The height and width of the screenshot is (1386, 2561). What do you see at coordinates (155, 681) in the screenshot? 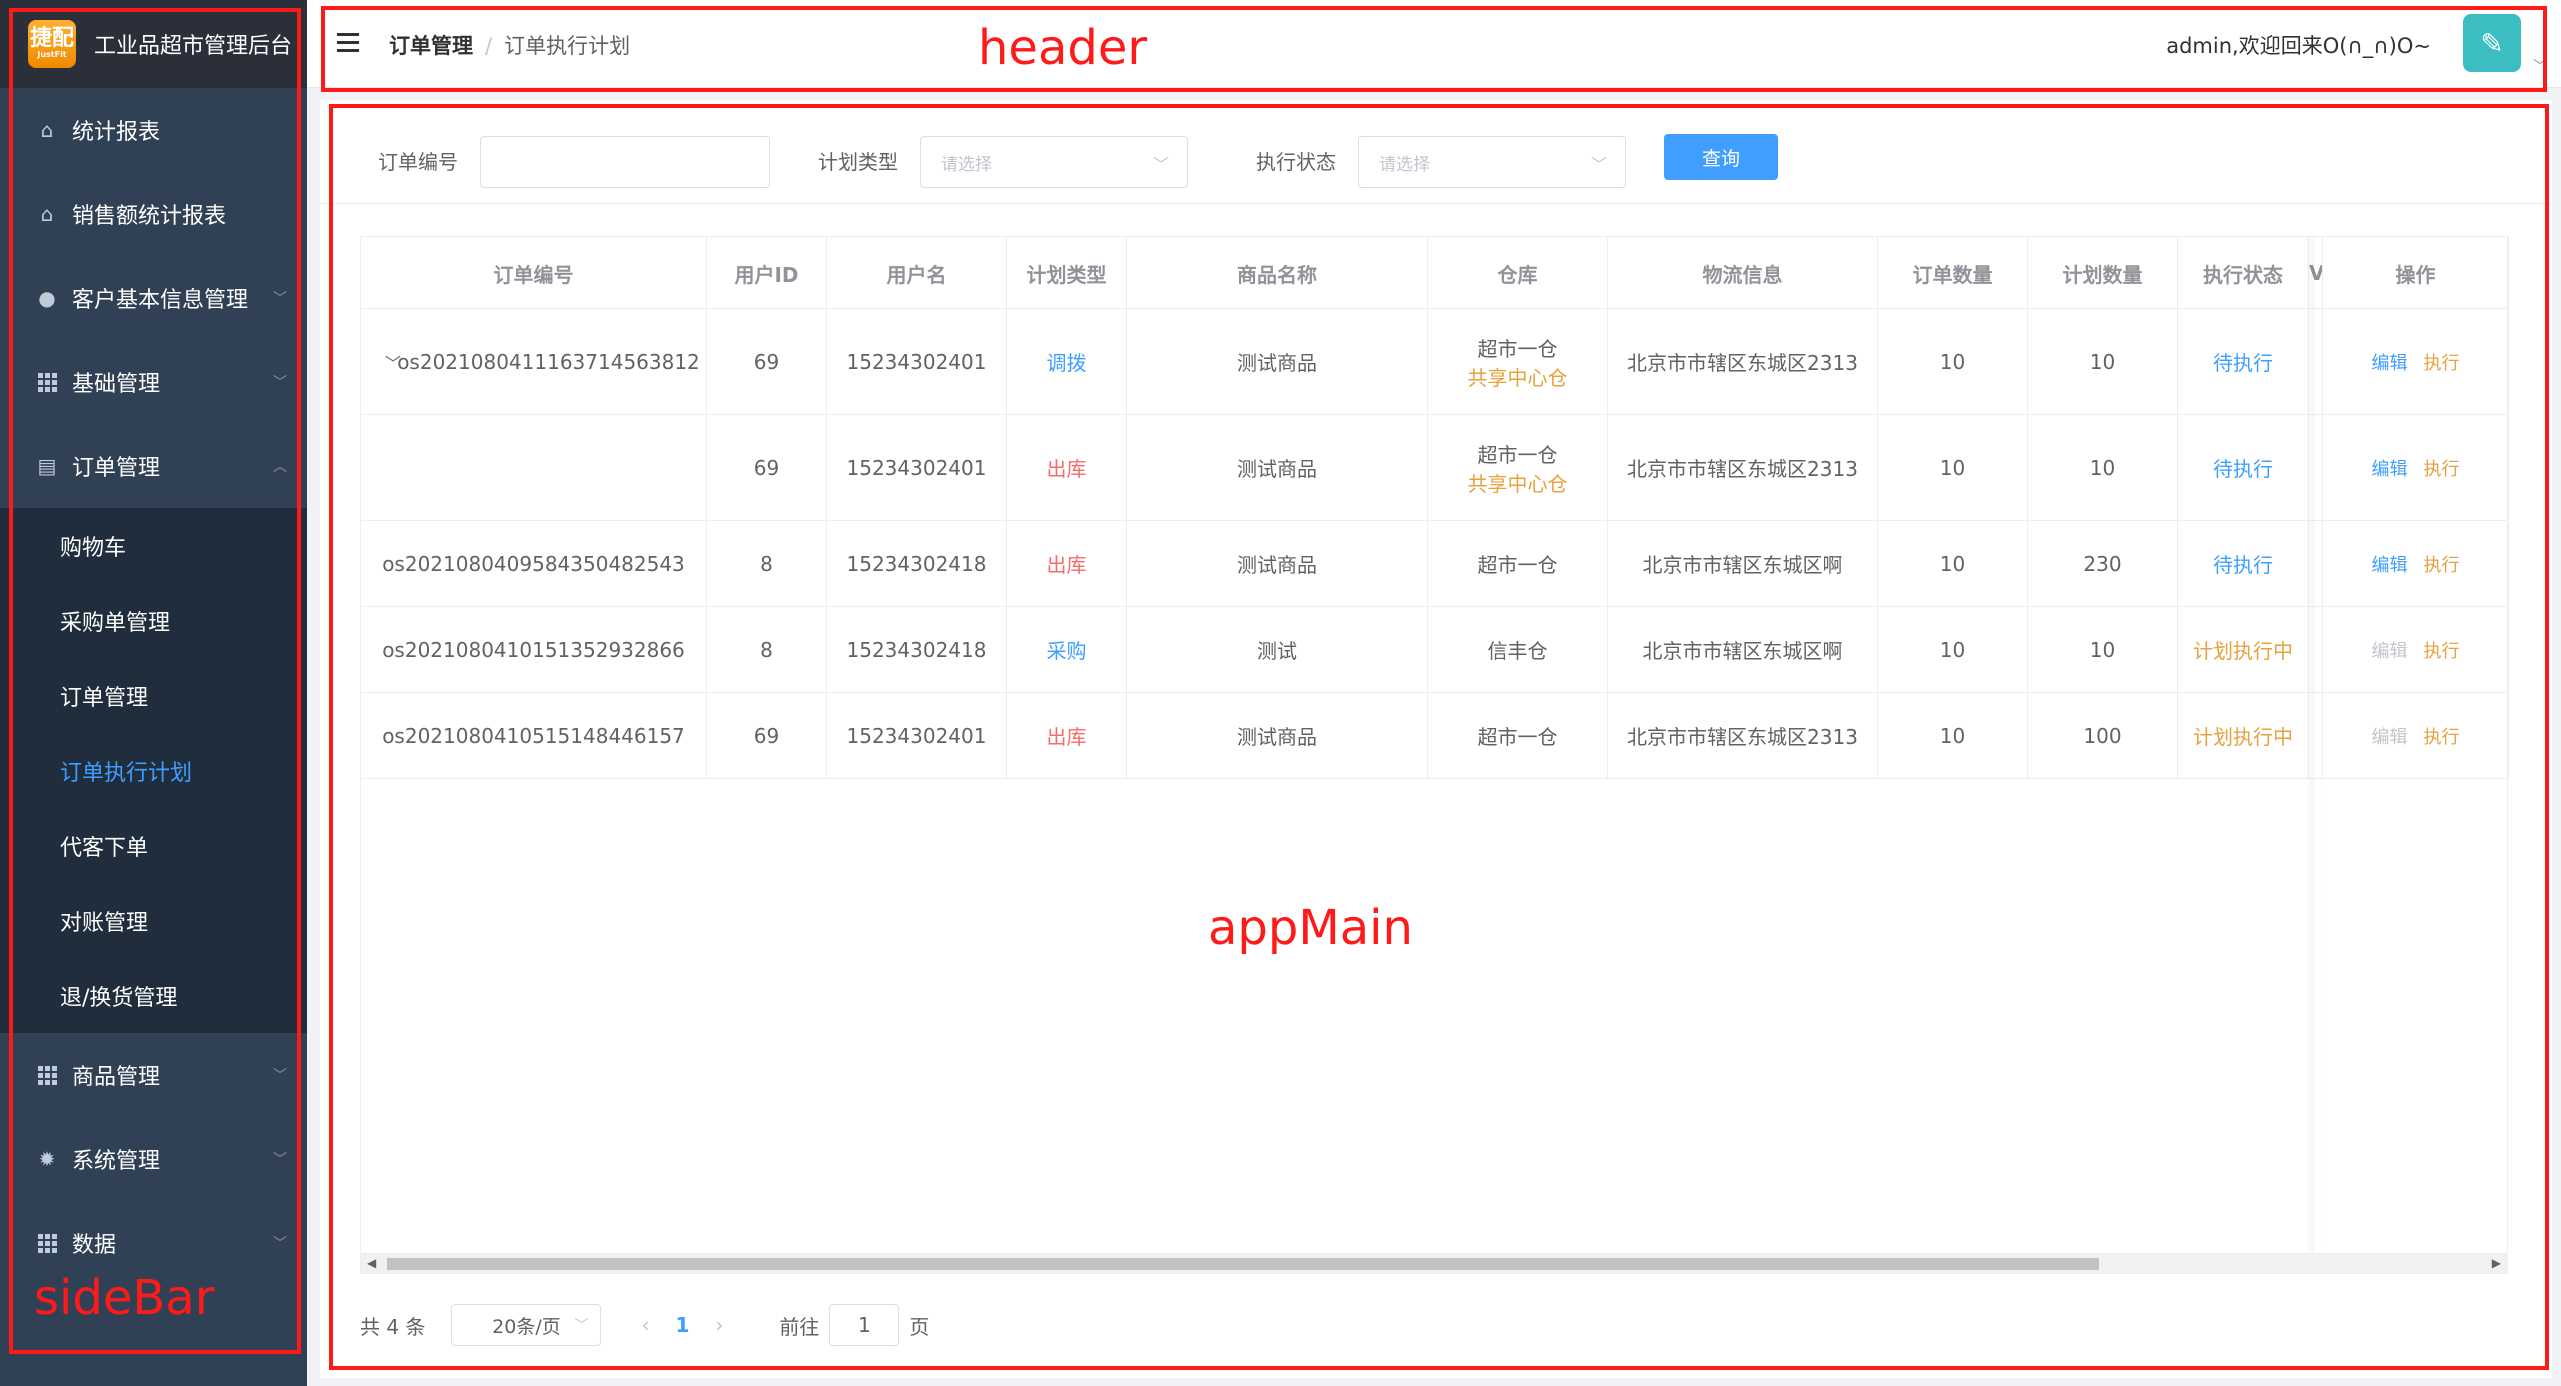
I see `sidebar-annotation-frame` at bounding box center [155, 681].